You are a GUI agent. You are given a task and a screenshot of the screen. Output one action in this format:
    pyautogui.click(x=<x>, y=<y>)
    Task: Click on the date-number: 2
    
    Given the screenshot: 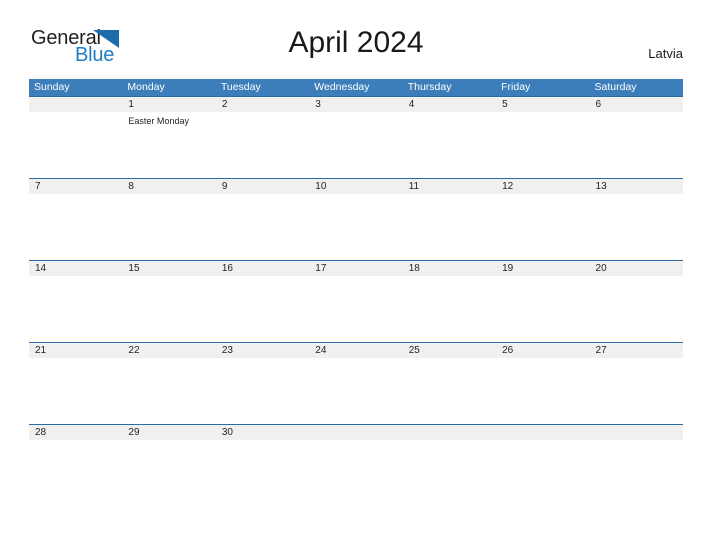 What is the action you would take?
    pyautogui.click(x=262, y=104)
    